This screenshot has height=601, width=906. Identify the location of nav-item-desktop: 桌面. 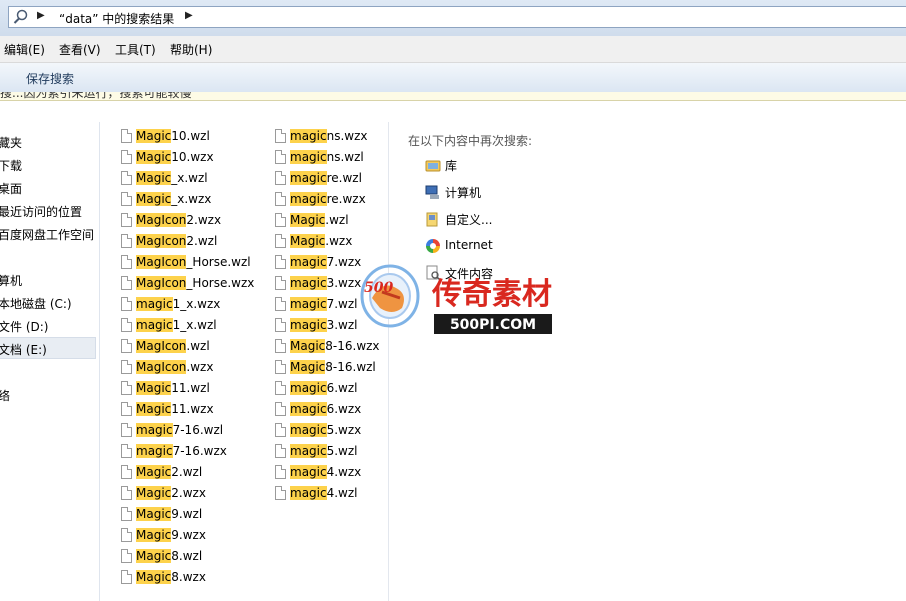
(11, 188).